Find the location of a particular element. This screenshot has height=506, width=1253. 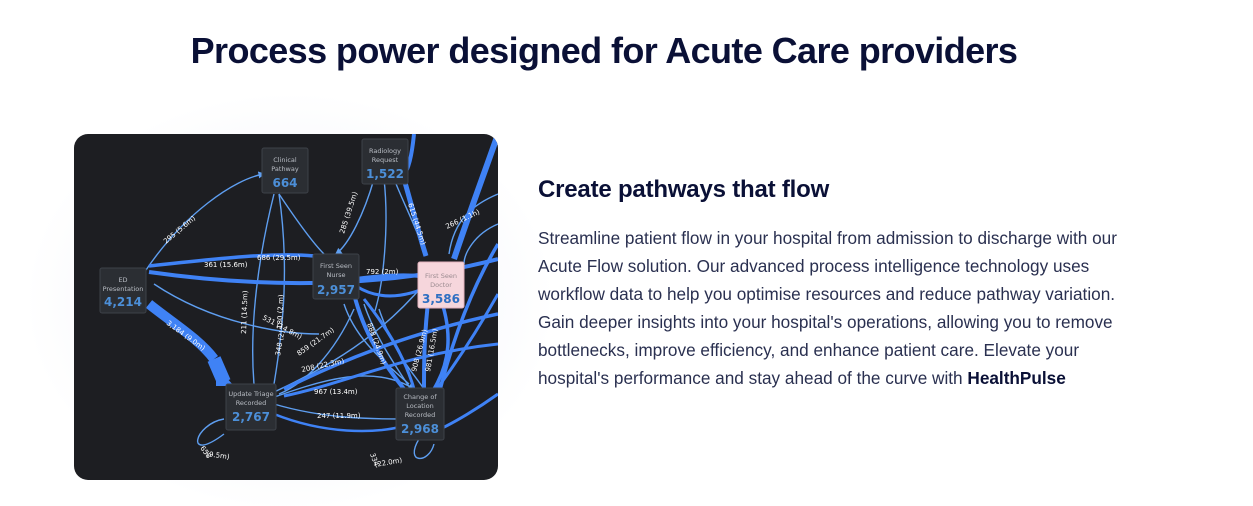

svg-text: 2,957 is located at coordinates (336, 290).